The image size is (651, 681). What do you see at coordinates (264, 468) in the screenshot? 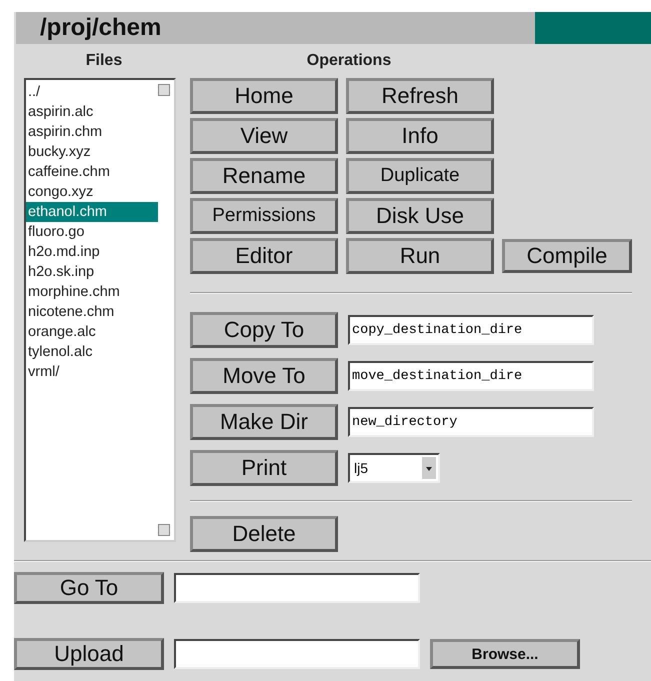
I see `operation-button: Print` at bounding box center [264, 468].